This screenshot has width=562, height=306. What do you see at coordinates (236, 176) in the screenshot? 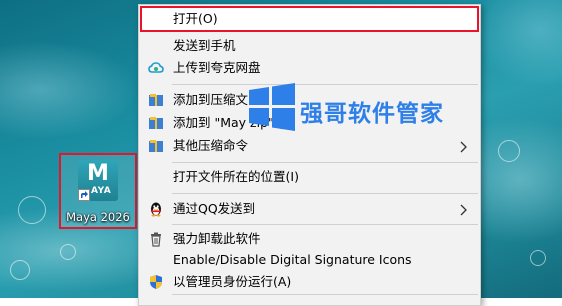
I see `menu-item-label: 打开文件所在的位置(I)` at bounding box center [236, 176].